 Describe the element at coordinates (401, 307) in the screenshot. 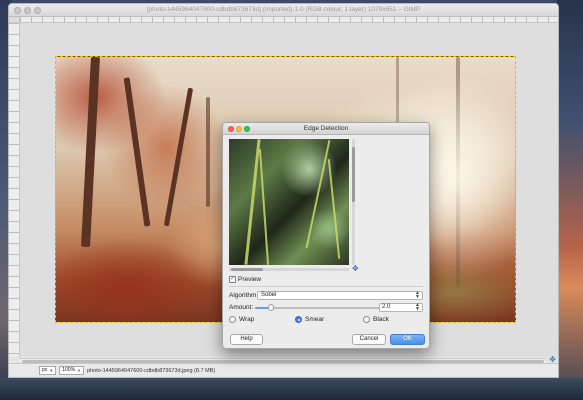

I see `amount-spinbox: 2.0 ▲ ▼` at that location.